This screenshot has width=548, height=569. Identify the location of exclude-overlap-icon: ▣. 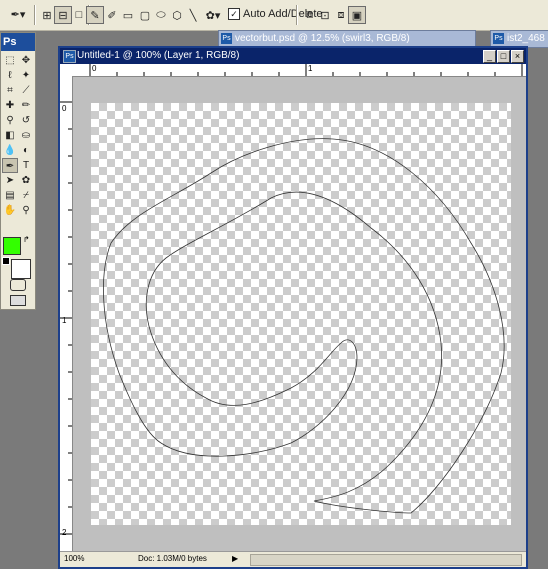
(357, 15).